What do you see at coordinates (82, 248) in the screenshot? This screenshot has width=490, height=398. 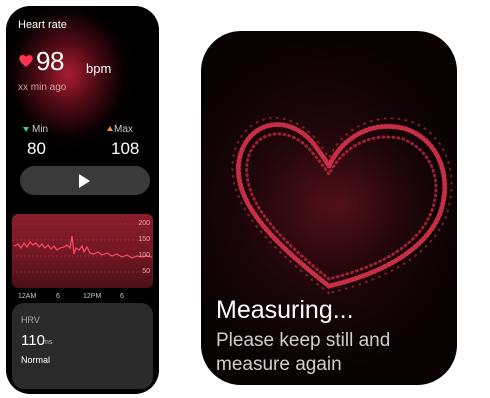 I see `heart-rate-chart-line` at bounding box center [82, 248].